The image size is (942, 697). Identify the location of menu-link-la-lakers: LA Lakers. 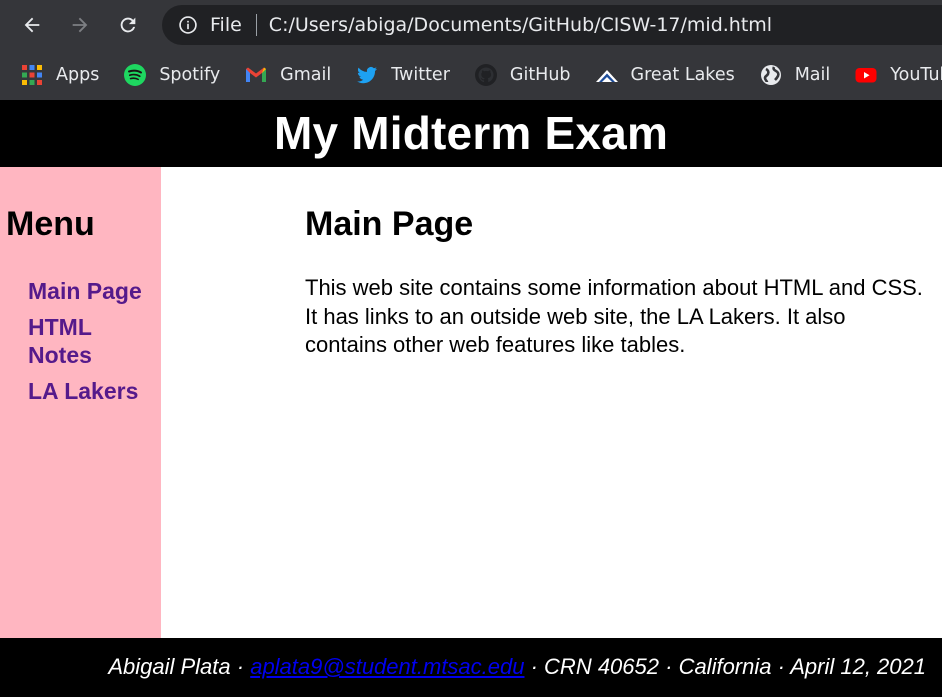
(90, 391).